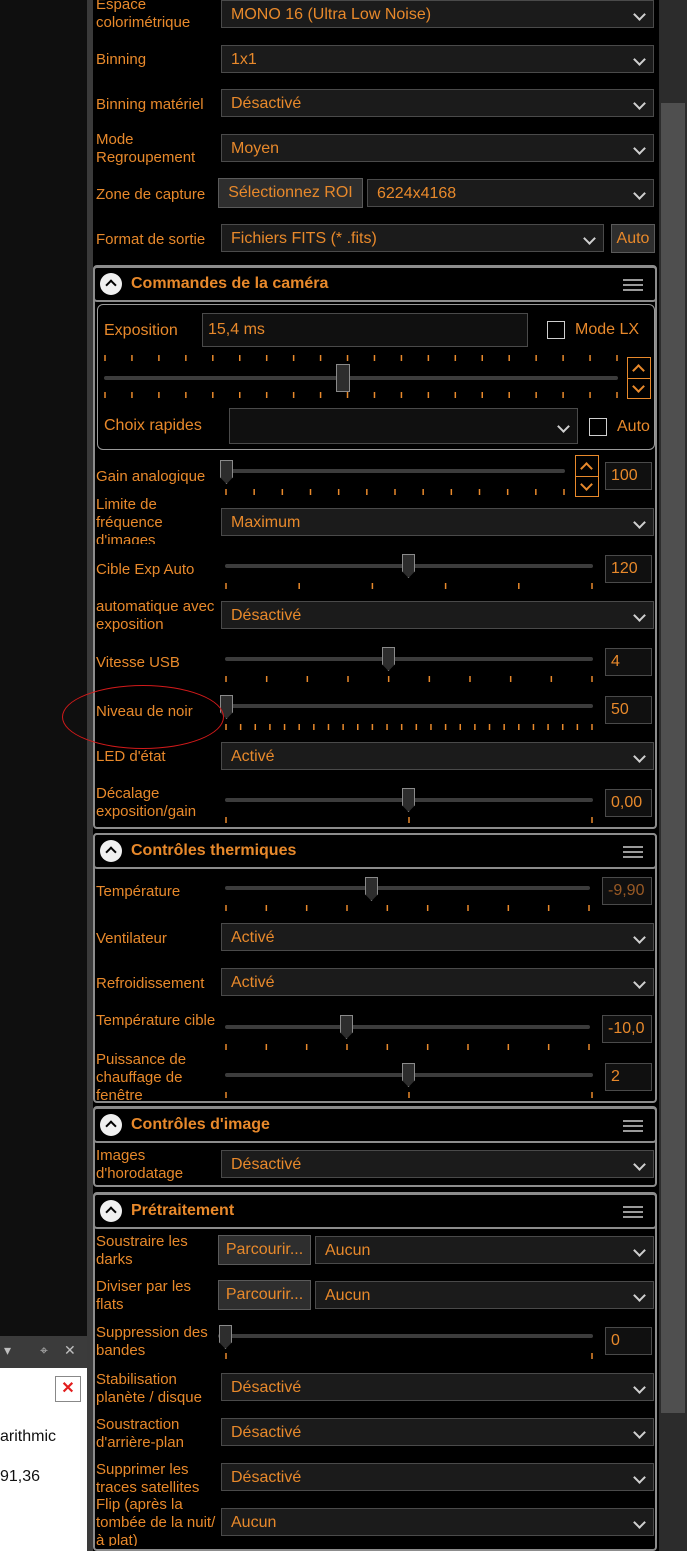  Describe the element at coordinates (437, 615) in the screenshot. I see `auto-with-exposure-select: Désactivé` at that location.